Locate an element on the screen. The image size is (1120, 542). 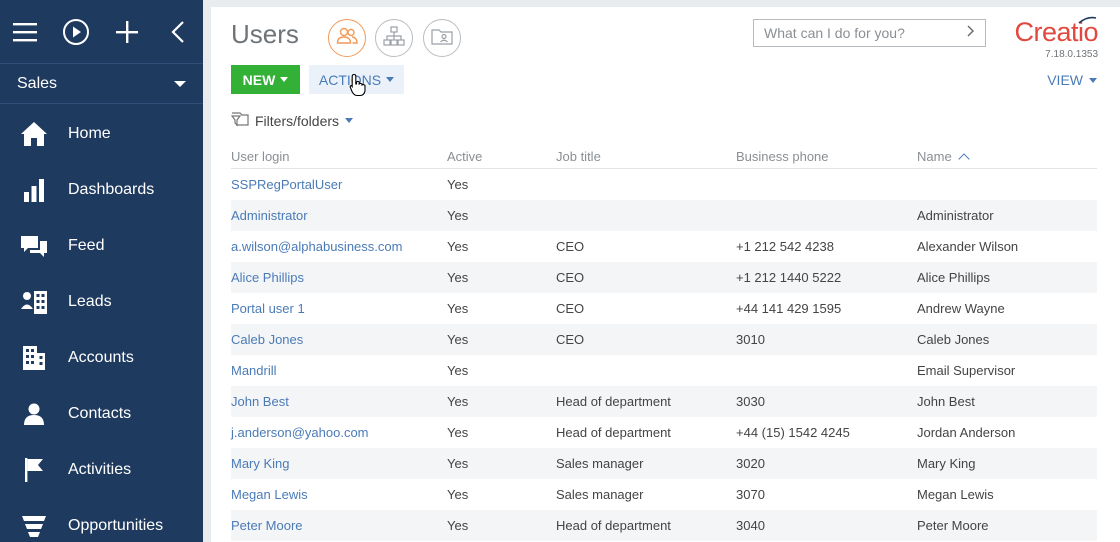
table-row: SSPRegPortalUser Yes is located at coordinates (664, 184).